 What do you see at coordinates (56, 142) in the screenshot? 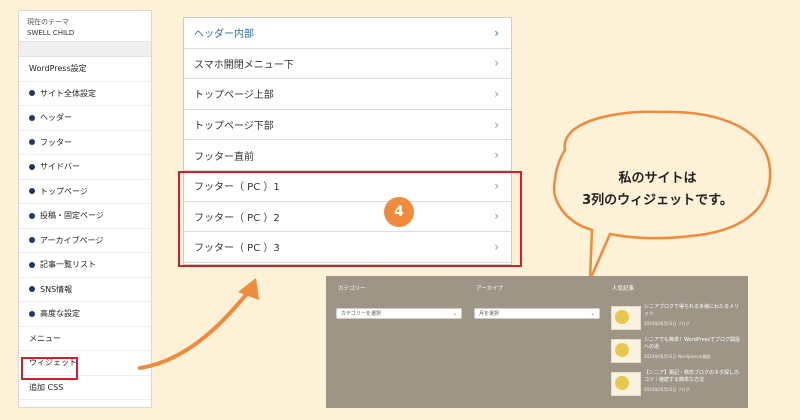
I see `sidebar-item-label: フッター` at bounding box center [56, 142].